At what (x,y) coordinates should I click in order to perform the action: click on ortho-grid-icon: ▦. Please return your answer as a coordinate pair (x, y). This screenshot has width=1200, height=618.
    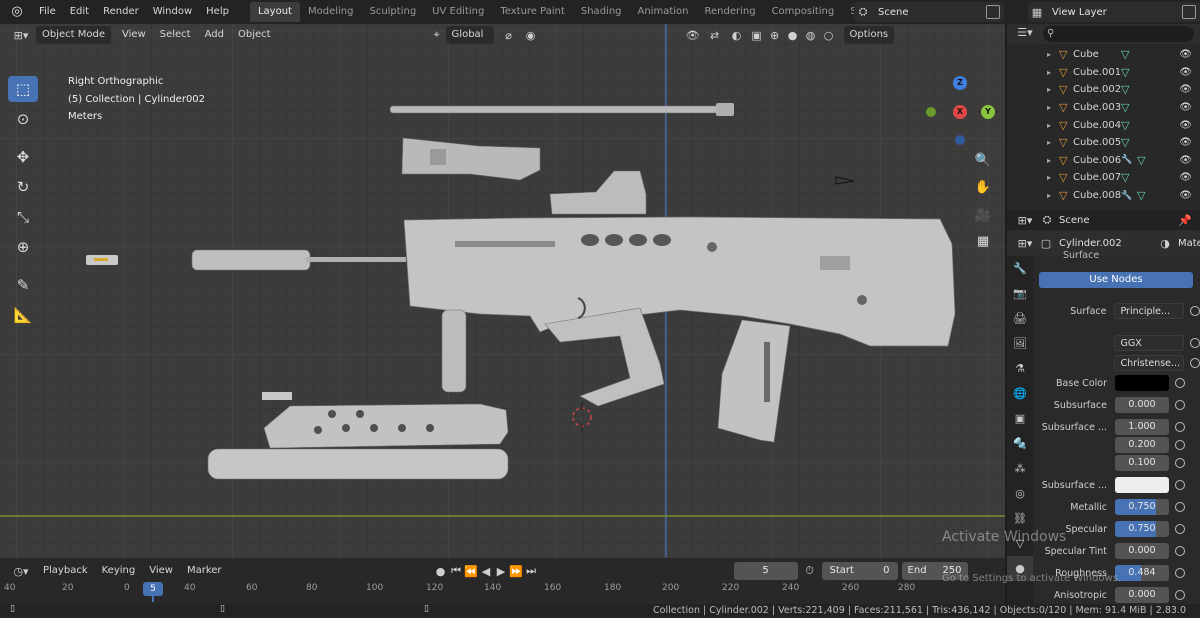
    Looking at the image, I should click on (983, 241).